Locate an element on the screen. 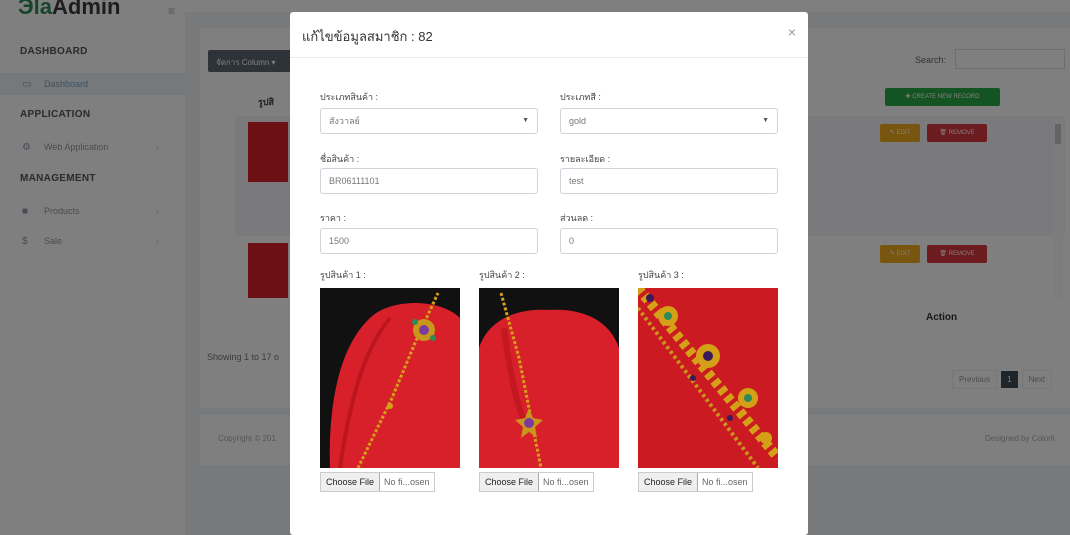 Image resolution: width=1070 pixels, height=535 pixels. color-type-select: gold ▼ is located at coordinates (669, 121).